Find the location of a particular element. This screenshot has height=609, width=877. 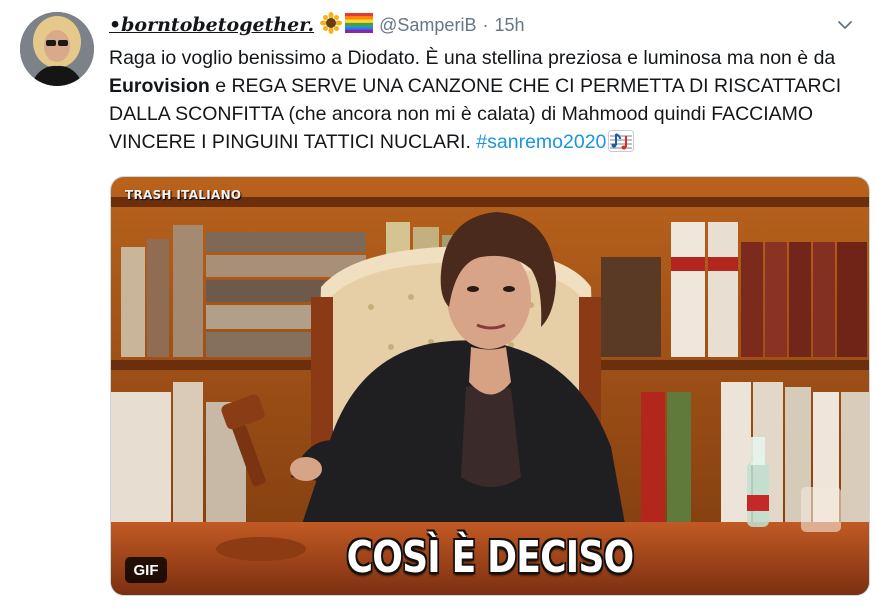

gif-caption: COSÌ È DECISO is located at coordinates (490, 557).